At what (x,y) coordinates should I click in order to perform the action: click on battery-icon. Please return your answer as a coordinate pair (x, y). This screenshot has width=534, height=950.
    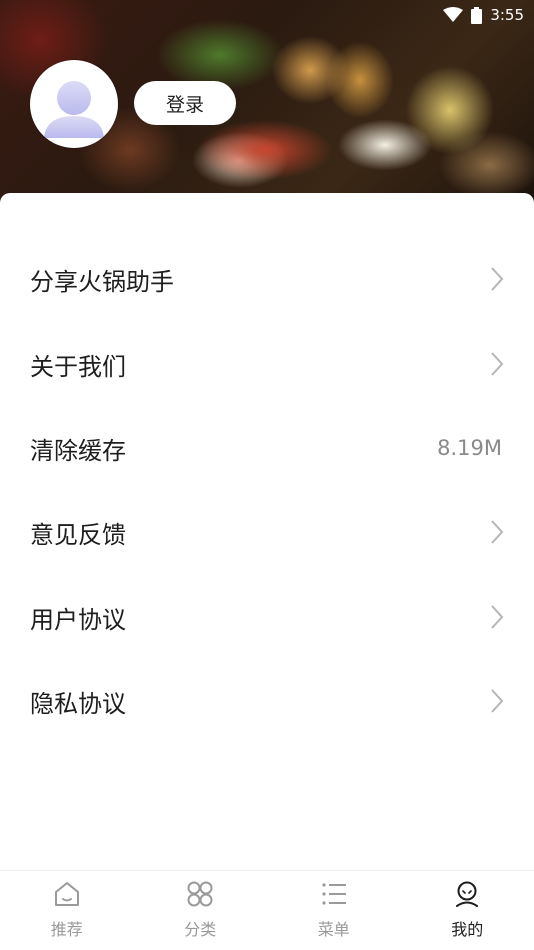
    Looking at the image, I should click on (476, 15).